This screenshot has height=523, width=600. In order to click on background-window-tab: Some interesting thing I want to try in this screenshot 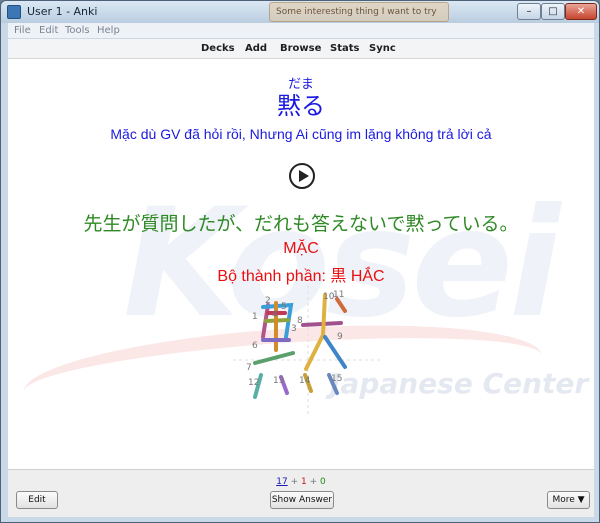, I will do `click(359, 12)`.